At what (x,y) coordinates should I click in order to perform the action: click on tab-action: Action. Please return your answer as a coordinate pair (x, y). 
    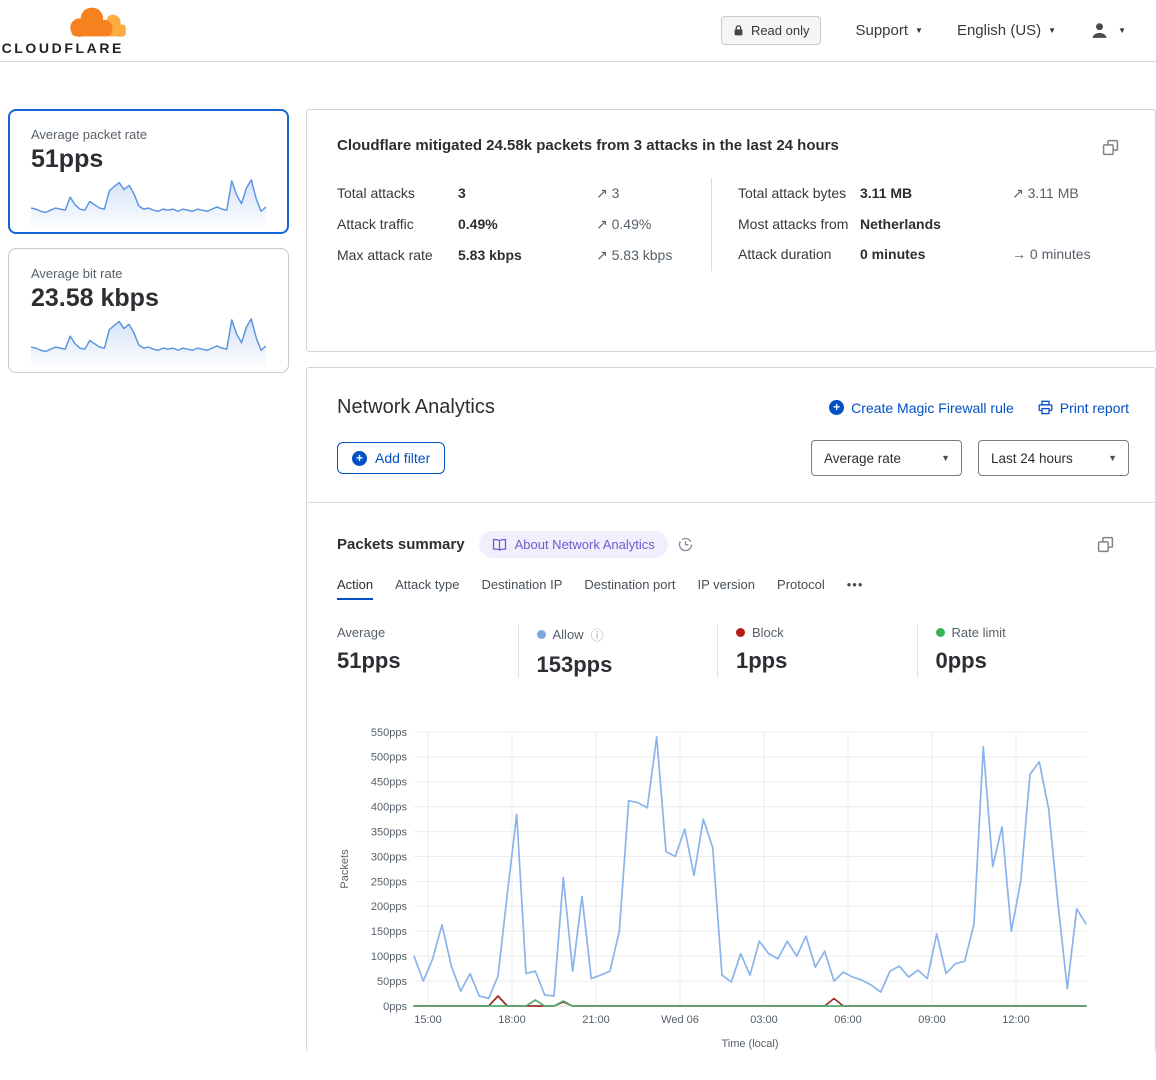
    Looking at the image, I should click on (355, 588).